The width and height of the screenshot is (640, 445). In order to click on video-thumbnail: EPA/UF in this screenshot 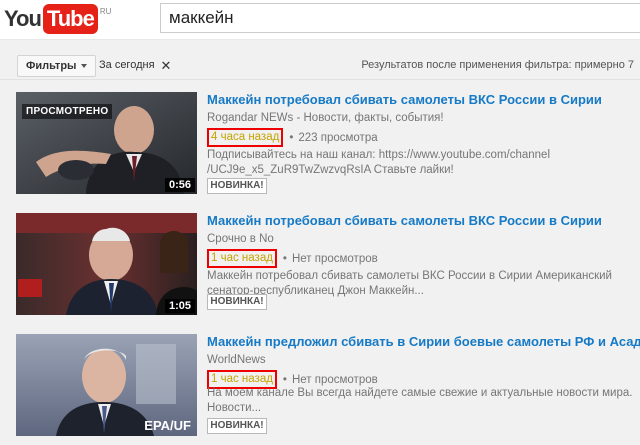, I will do `click(106, 385)`.